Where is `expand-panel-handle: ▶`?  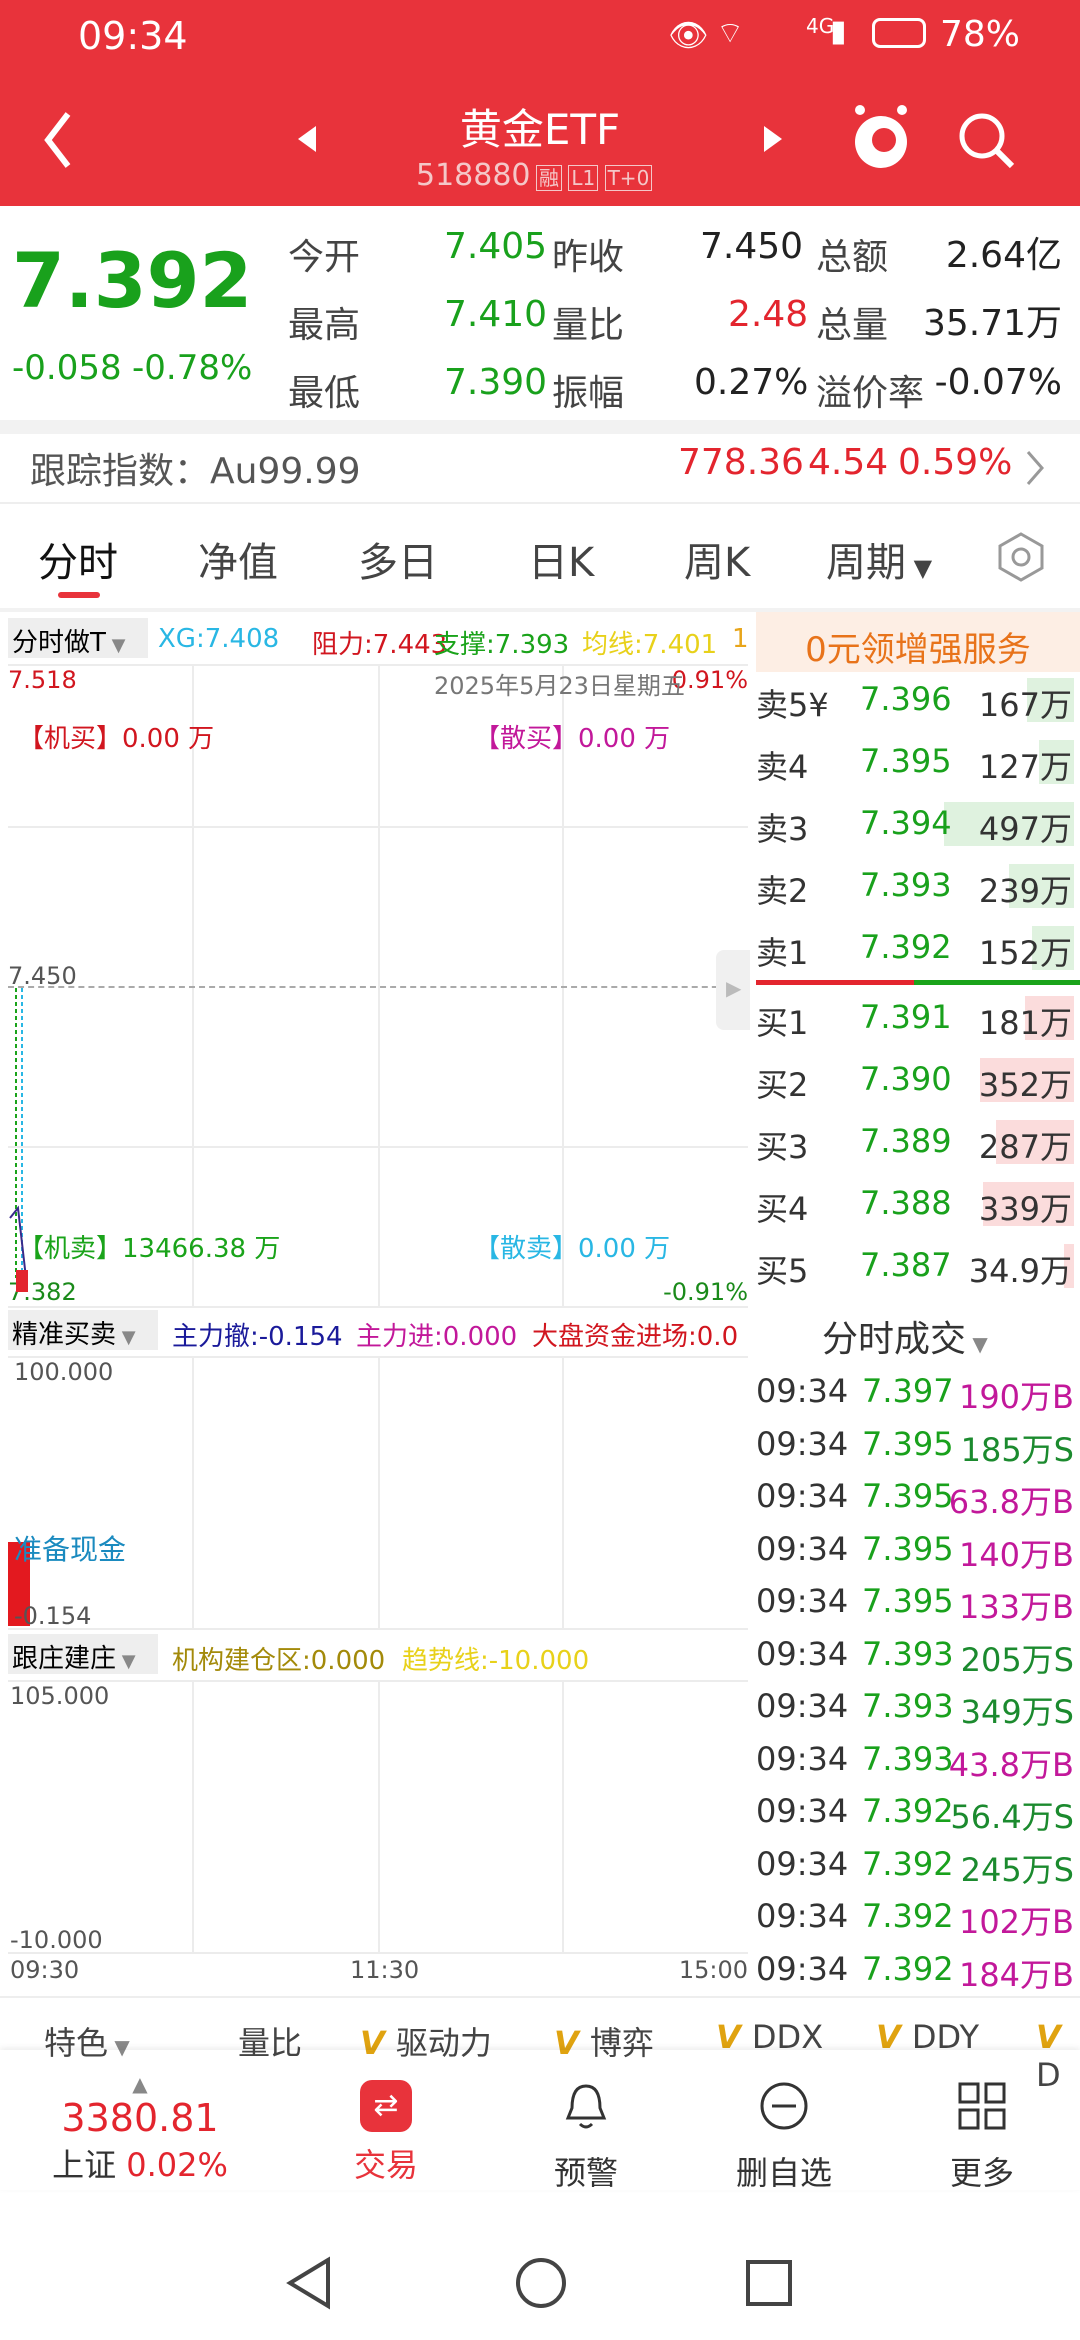 expand-panel-handle: ▶ is located at coordinates (733, 990).